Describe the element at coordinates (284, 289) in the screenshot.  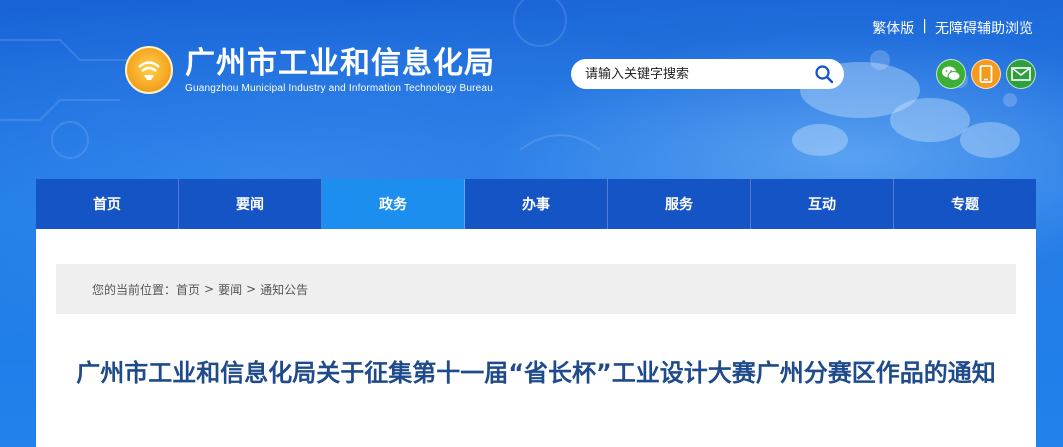
I see `breadcrumb-item-notices: 通知公告` at that location.